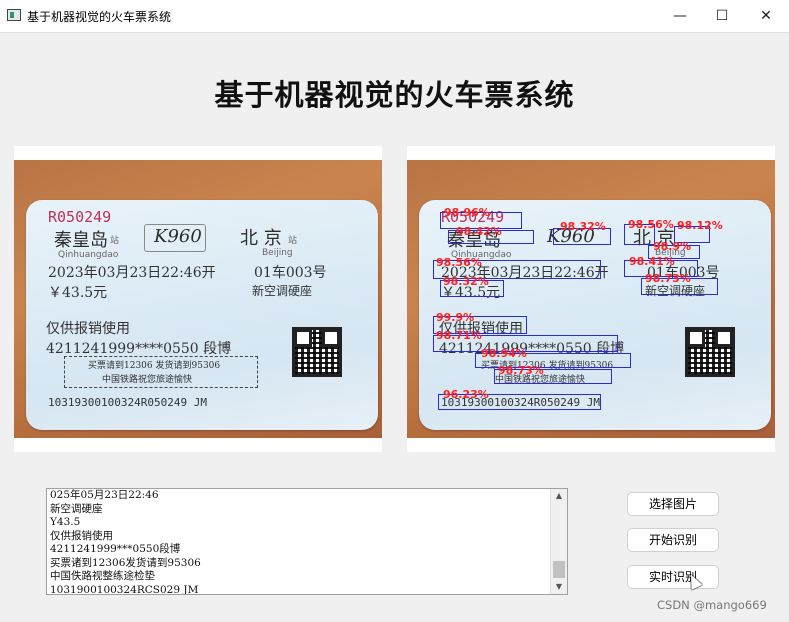 This screenshot has height=622, width=789. What do you see at coordinates (277, 253) in the screenshot?
I see `ticket-to-pinyin: Beijing` at bounding box center [277, 253].